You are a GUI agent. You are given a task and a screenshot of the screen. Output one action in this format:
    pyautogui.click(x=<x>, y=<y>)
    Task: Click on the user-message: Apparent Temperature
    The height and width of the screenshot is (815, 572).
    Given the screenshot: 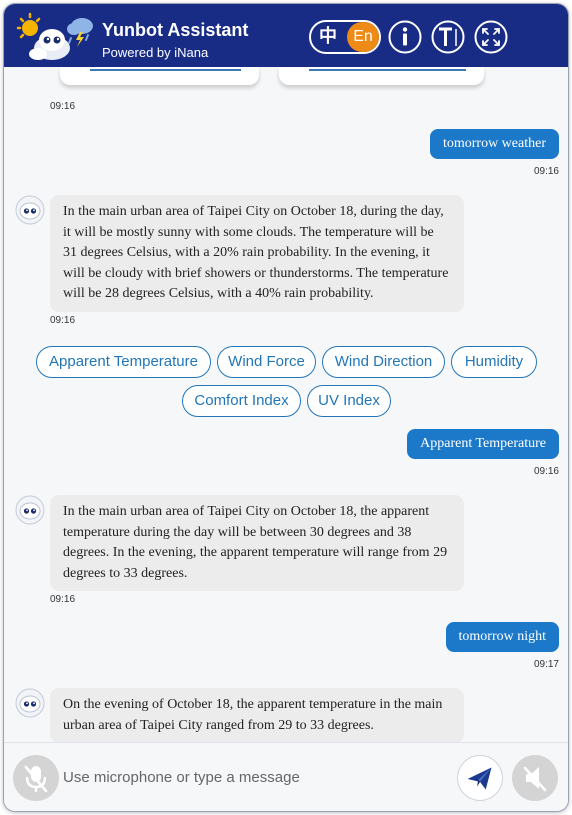 What is the action you would take?
    pyautogui.click(x=483, y=444)
    